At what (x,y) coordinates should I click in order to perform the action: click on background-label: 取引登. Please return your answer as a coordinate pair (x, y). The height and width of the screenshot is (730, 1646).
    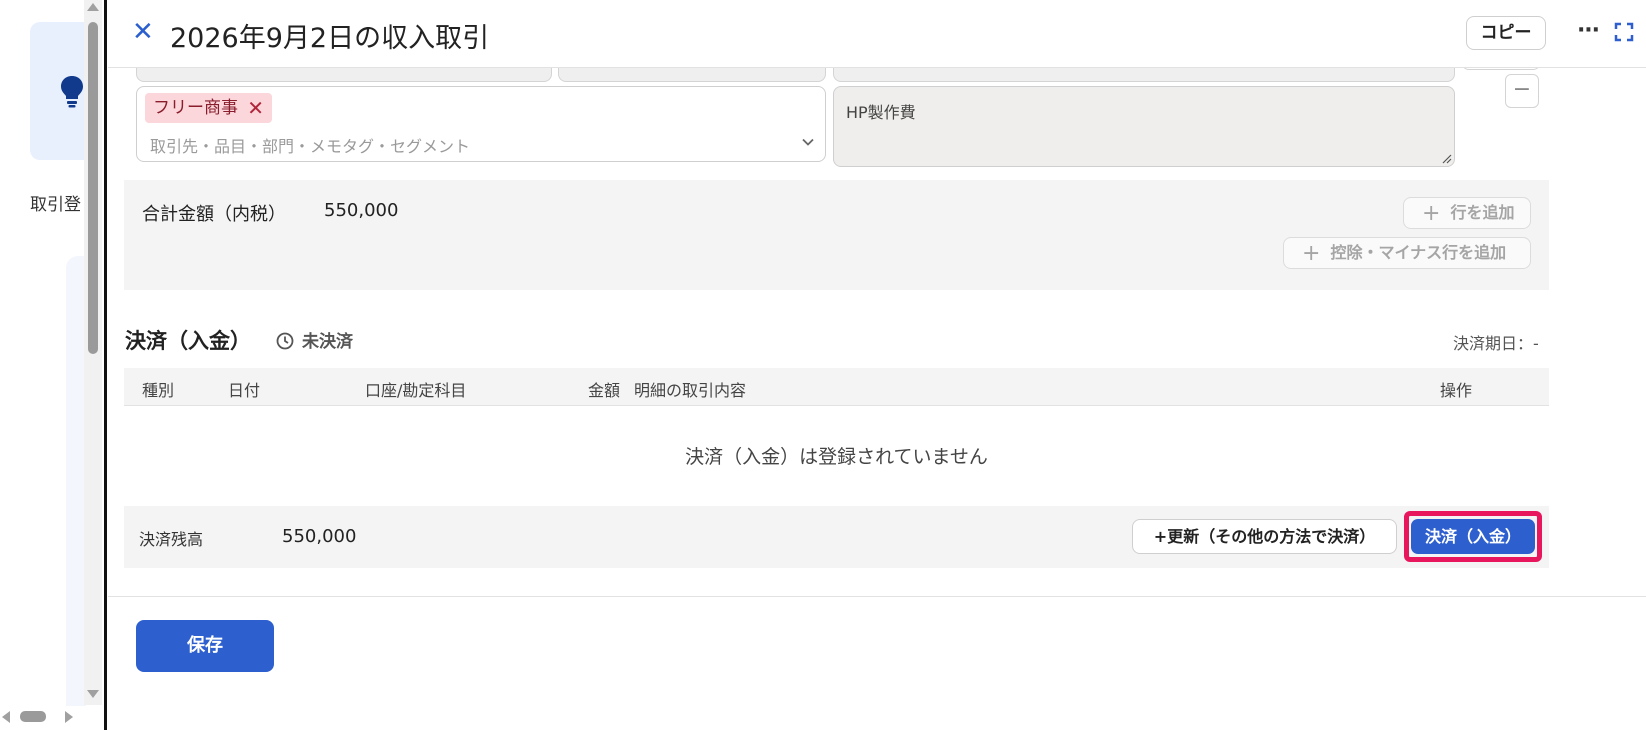
    Looking at the image, I should click on (55, 205).